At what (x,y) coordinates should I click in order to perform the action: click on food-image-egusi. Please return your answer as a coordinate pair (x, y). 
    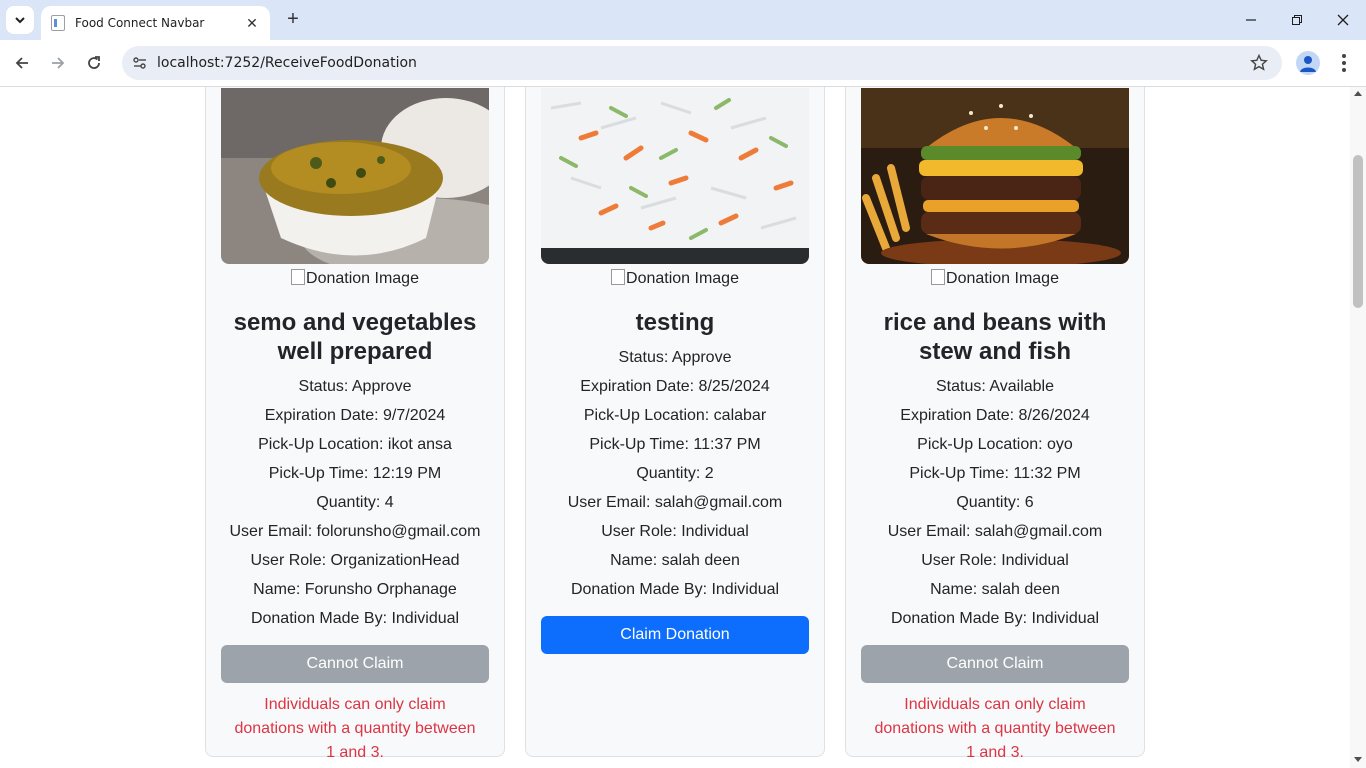
    Looking at the image, I should click on (355, 176).